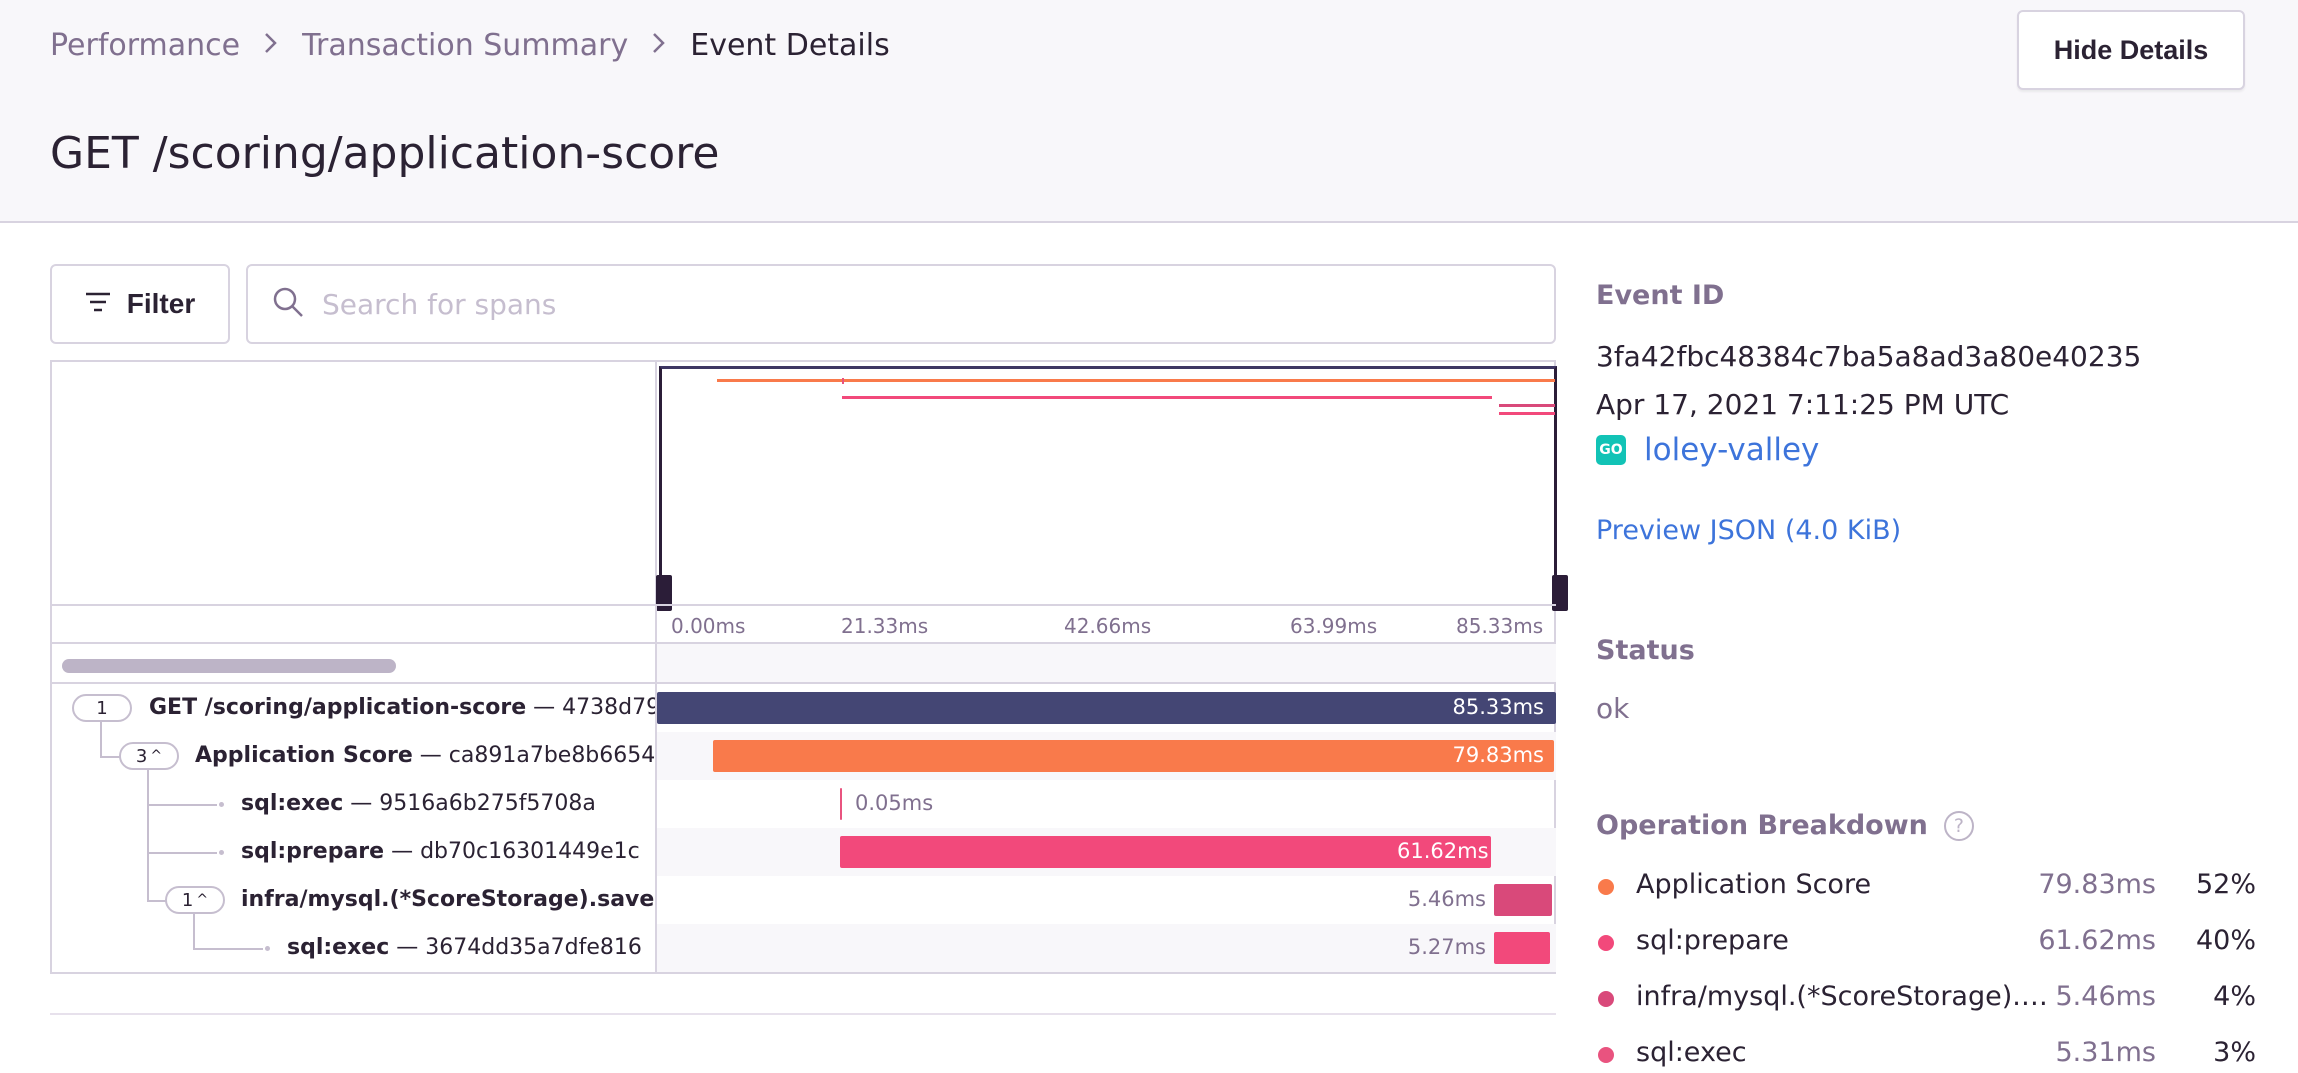 The width and height of the screenshot is (2298, 1073). Describe the element at coordinates (464, 947) in the screenshot. I see `span-description: sql:exec — 3674dd35a7dfe816` at that location.